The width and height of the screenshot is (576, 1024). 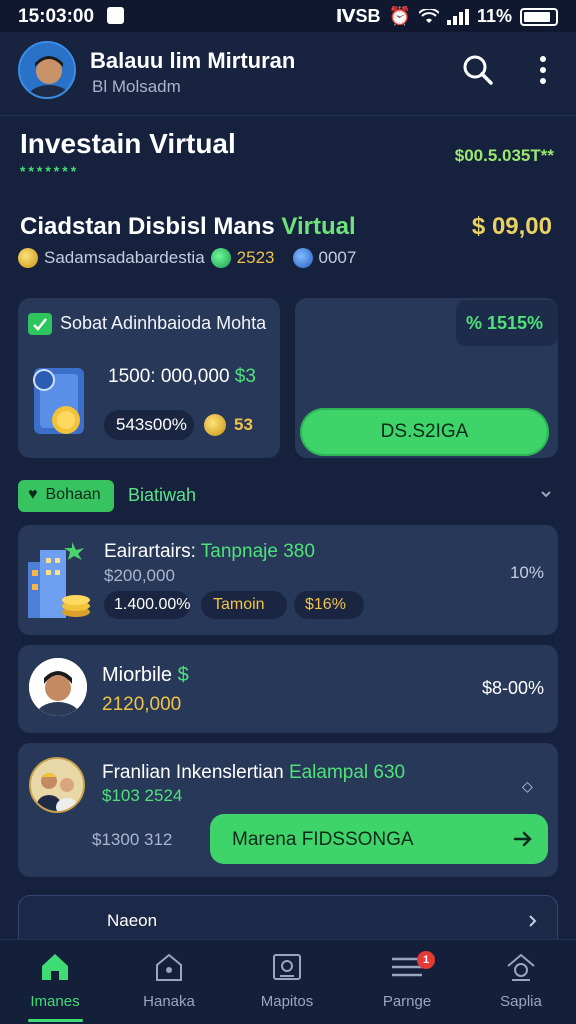 What do you see at coordinates (59, 400) in the screenshot?
I see `wallet-icon` at bounding box center [59, 400].